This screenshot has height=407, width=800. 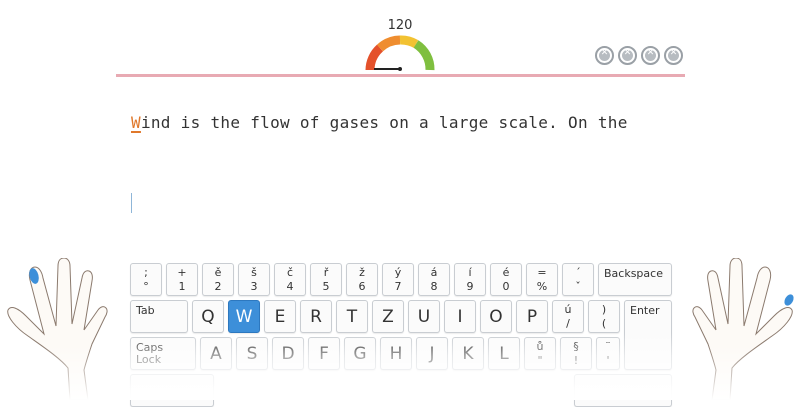 What do you see at coordinates (146, 279) in the screenshot?
I see `key-semicolon: ; °` at bounding box center [146, 279].